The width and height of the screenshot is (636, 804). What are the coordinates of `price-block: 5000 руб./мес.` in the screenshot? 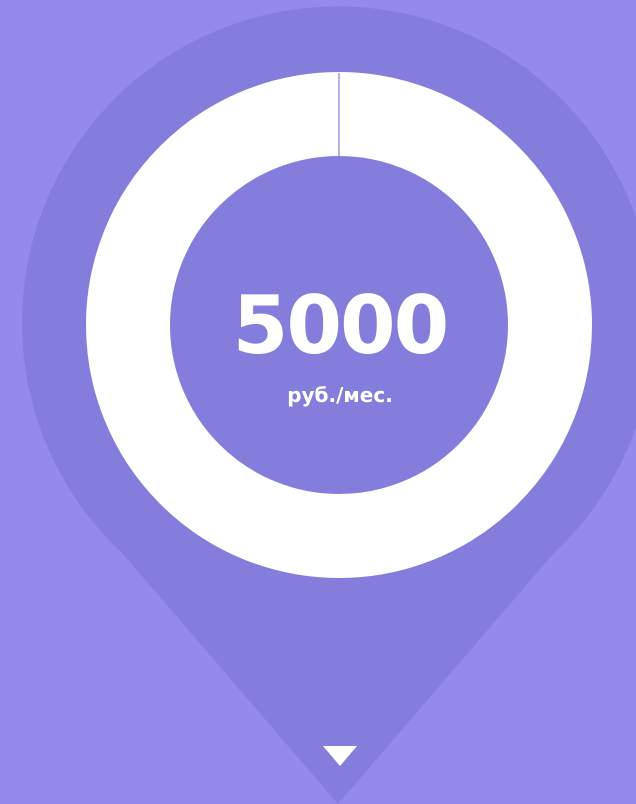 It's located at (340, 339).